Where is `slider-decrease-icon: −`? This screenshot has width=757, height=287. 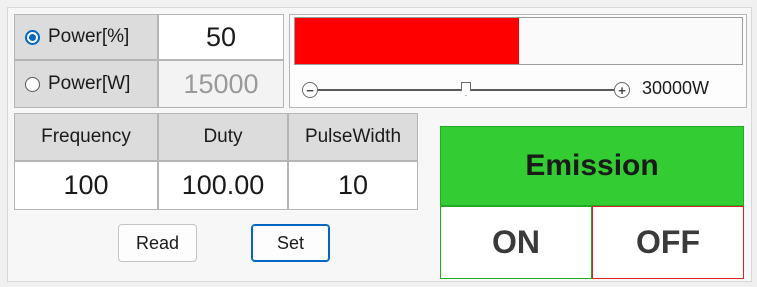 slider-decrease-icon: − is located at coordinates (310, 90).